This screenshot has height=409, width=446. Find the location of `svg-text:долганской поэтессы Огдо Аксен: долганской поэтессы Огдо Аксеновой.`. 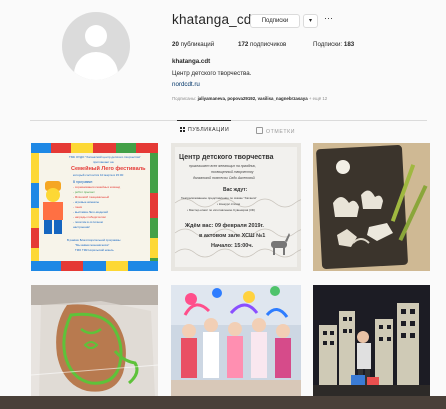

svg-text:долганской поэтессы Огдо Аксен: долганской поэтессы Огдо Аксеновой. is located at coordinates (224, 178).